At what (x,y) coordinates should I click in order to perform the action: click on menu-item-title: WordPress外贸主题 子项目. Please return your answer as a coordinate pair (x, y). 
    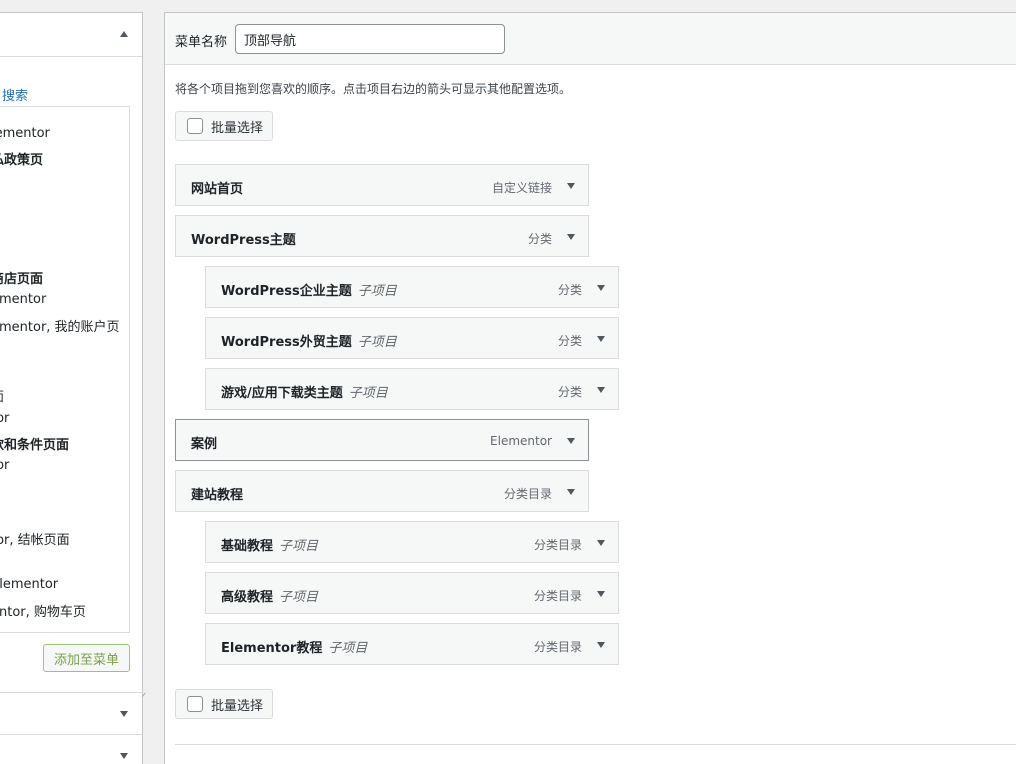
    Looking at the image, I should click on (309, 342).